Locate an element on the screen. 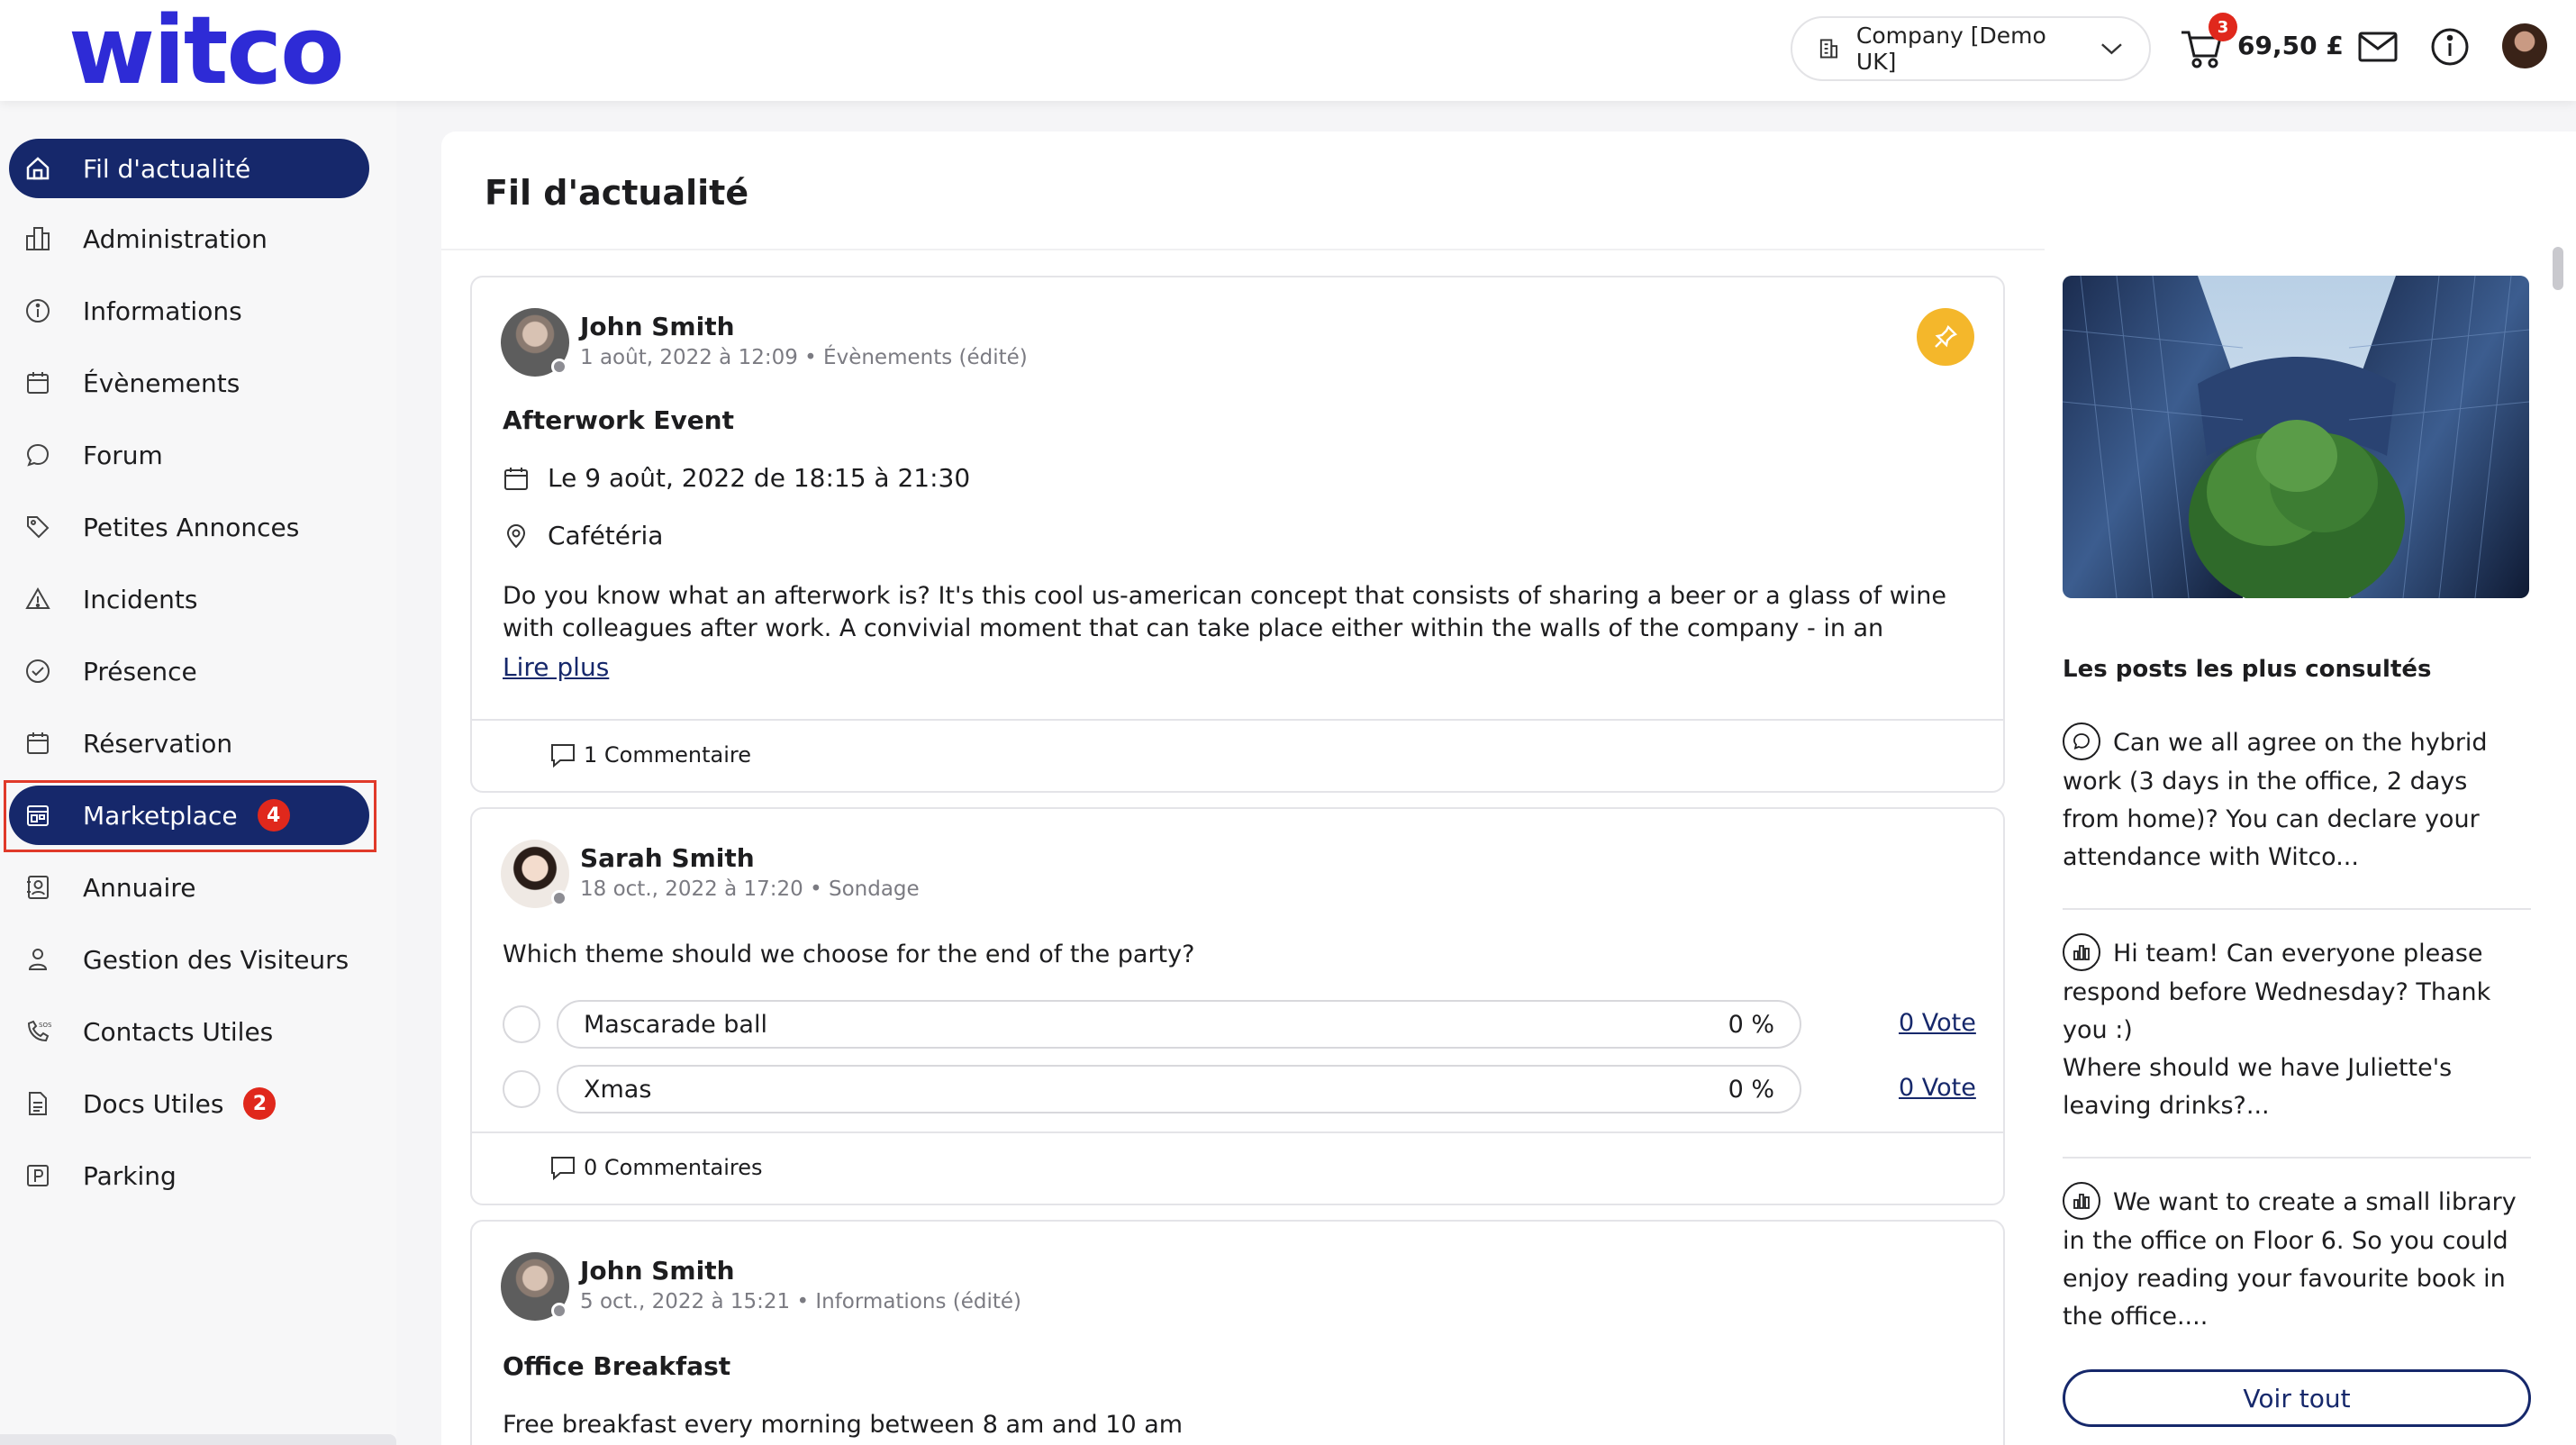 The image size is (2576, 1445). sidebar-item-administration: Administration is located at coordinates (189, 238).